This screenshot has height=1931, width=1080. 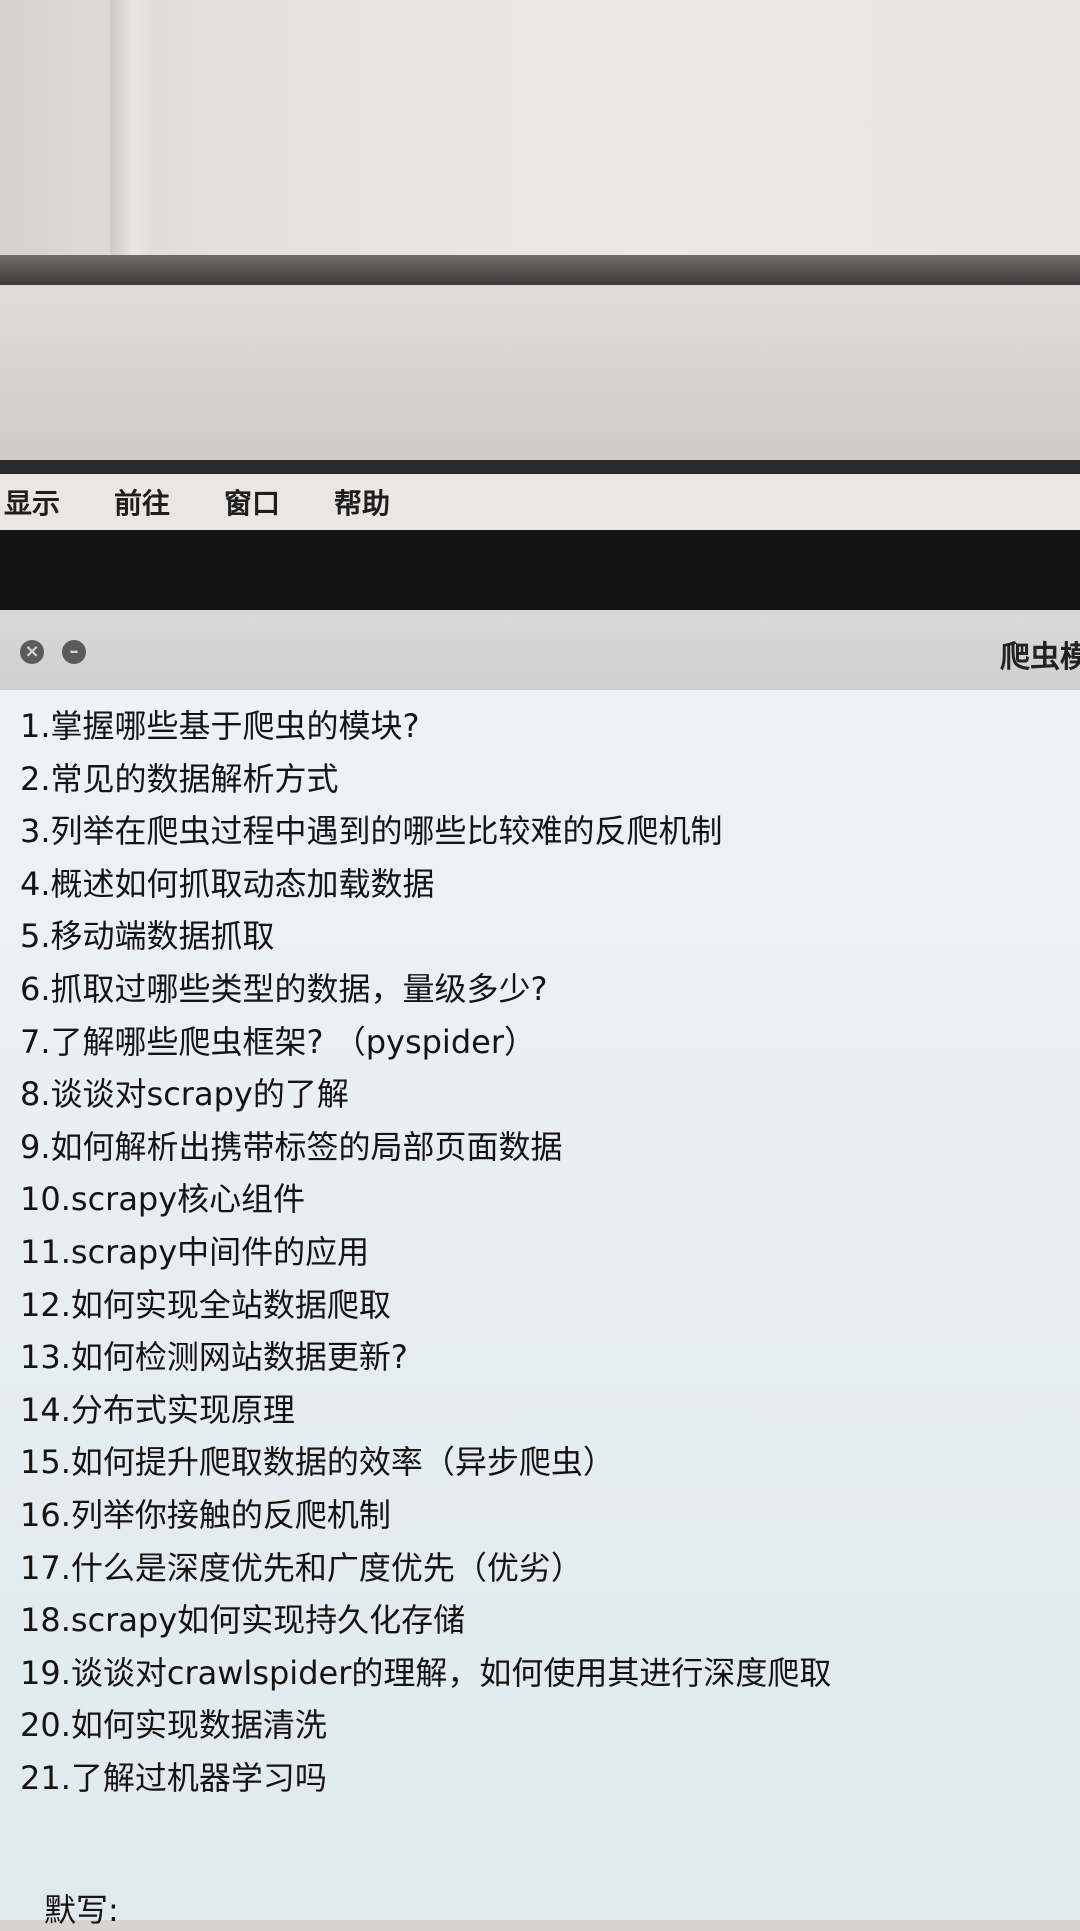 I want to click on window-title: 爬虫模, so click(x=1040, y=657).